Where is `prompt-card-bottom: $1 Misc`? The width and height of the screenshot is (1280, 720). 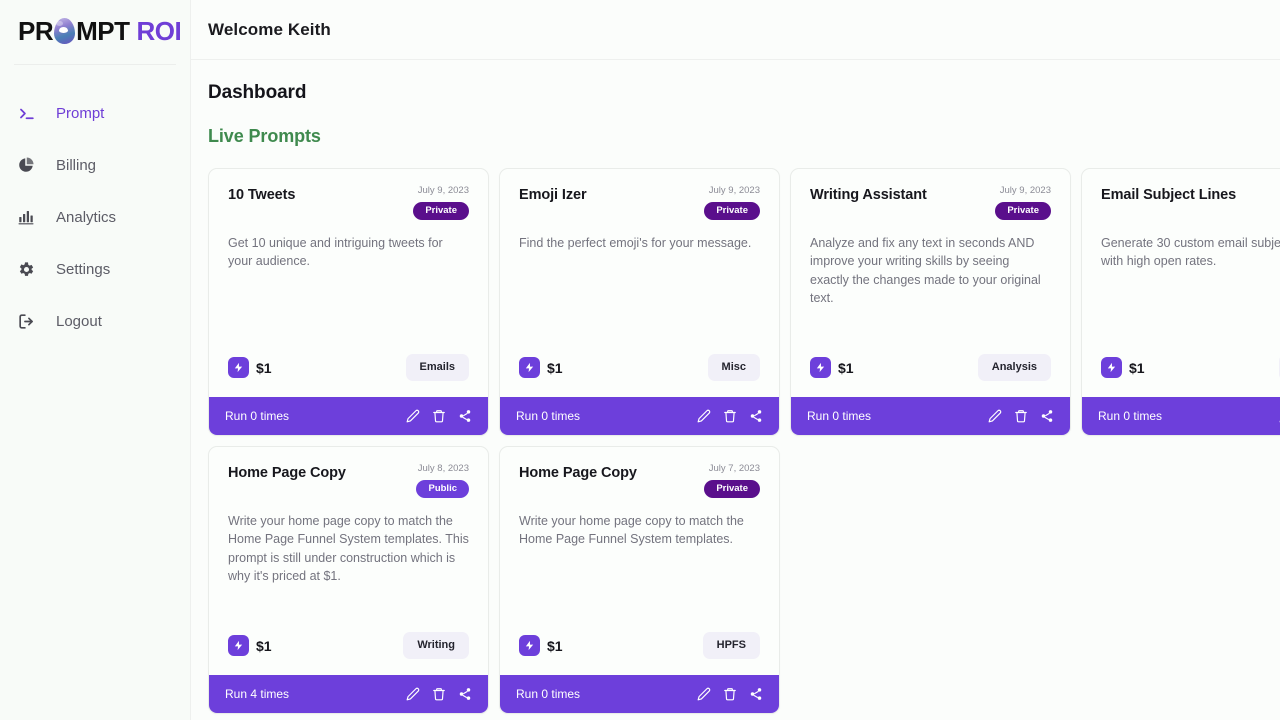
prompt-card-bottom: $1 Misc is located at coordinates (639, 375).